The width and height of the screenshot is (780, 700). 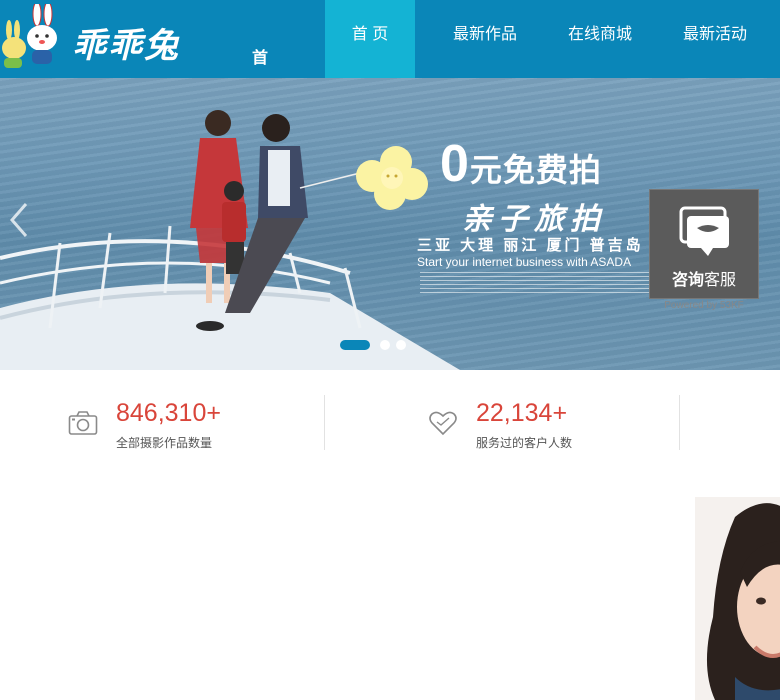 I want to click on chat-powered-by: Powered by 53KF, so click(x=704, y=305).